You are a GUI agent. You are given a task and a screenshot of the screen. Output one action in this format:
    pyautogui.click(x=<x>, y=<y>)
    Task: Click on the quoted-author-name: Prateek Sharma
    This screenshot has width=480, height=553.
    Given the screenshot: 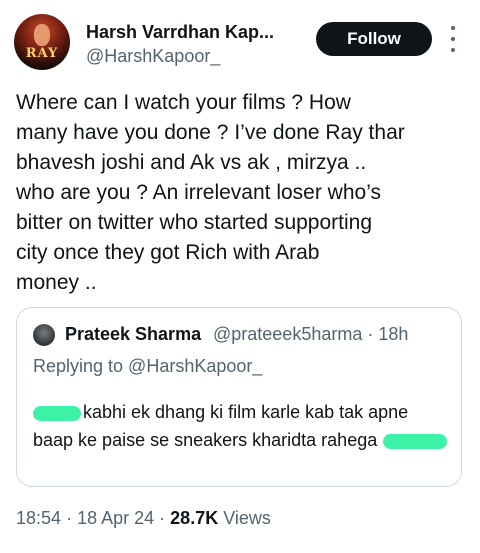 What is the action you would take?
    pyautogui.click(x=133, y=334)
    